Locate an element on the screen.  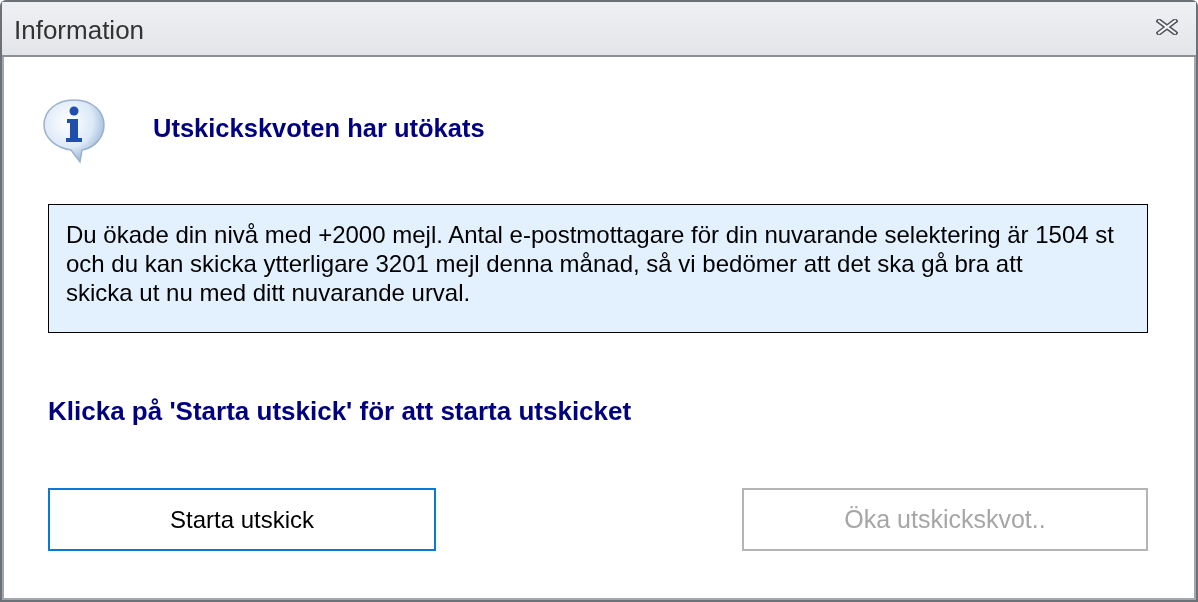
window-title: Information is located at coordinates (79, 30).